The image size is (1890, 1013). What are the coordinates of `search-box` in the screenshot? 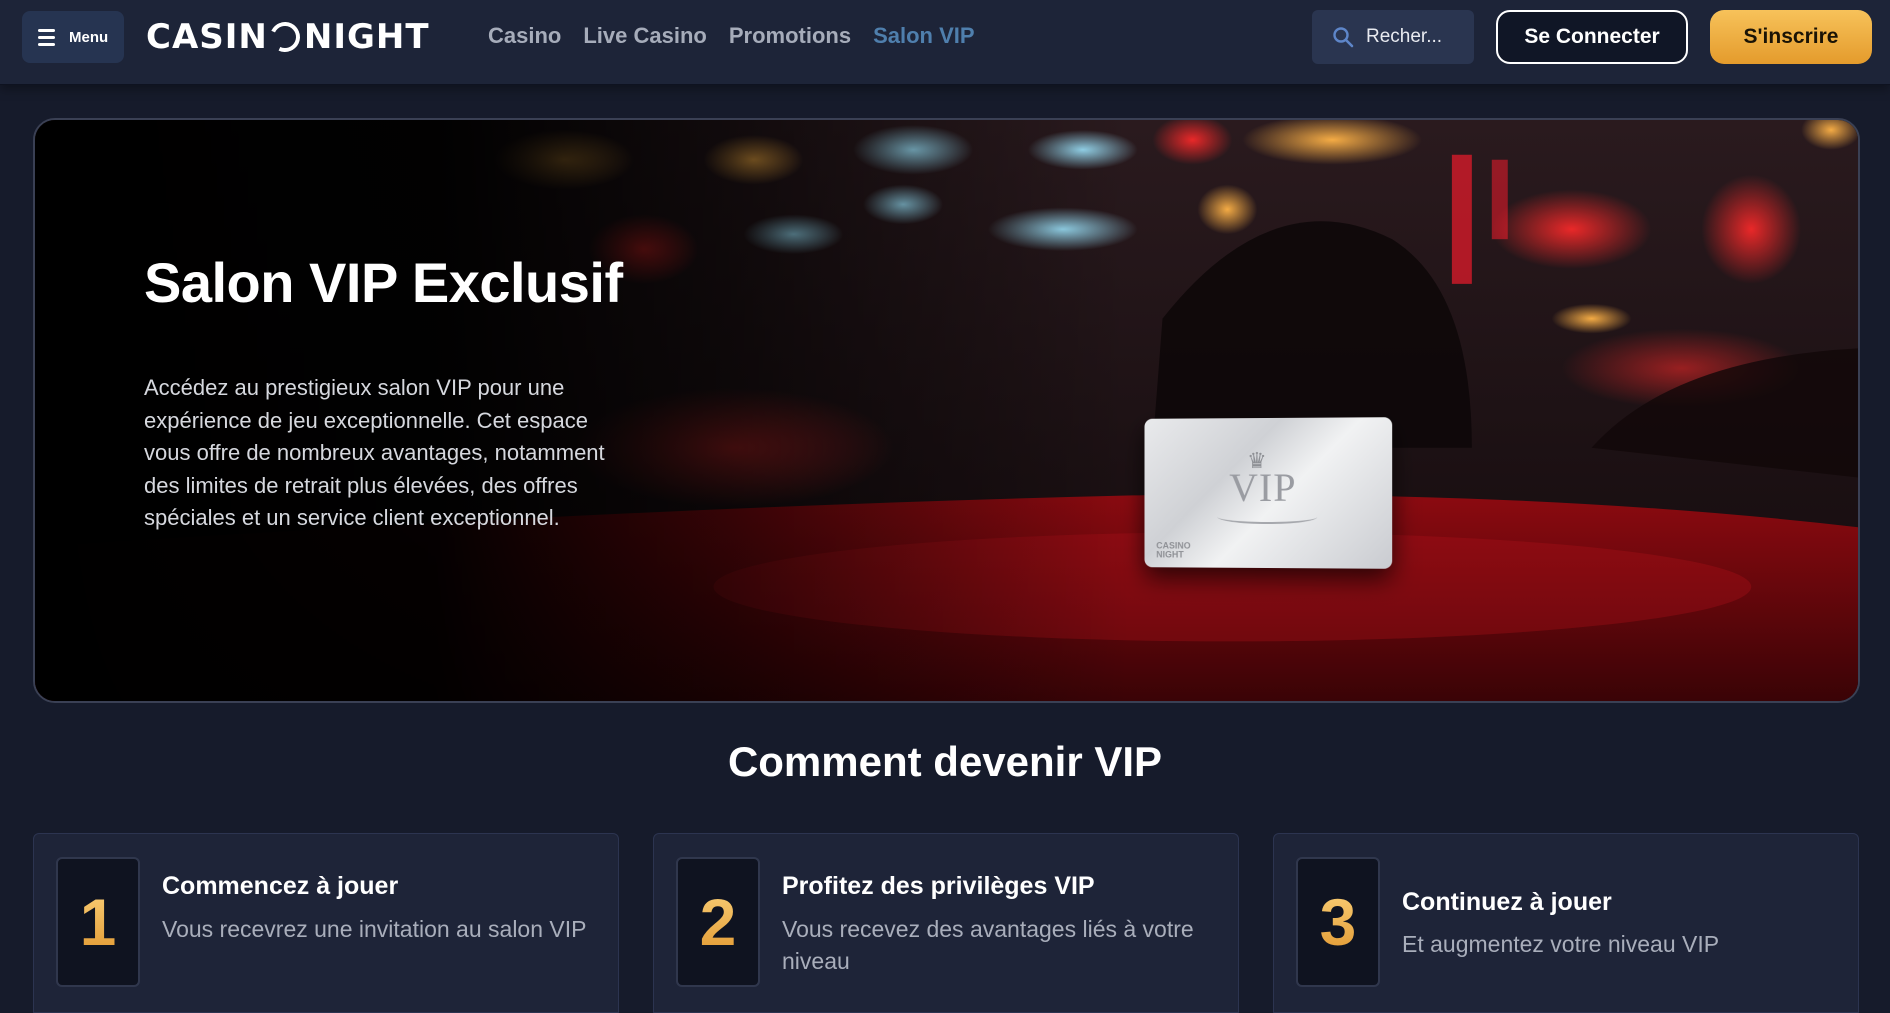 It's located at (1393, 37).